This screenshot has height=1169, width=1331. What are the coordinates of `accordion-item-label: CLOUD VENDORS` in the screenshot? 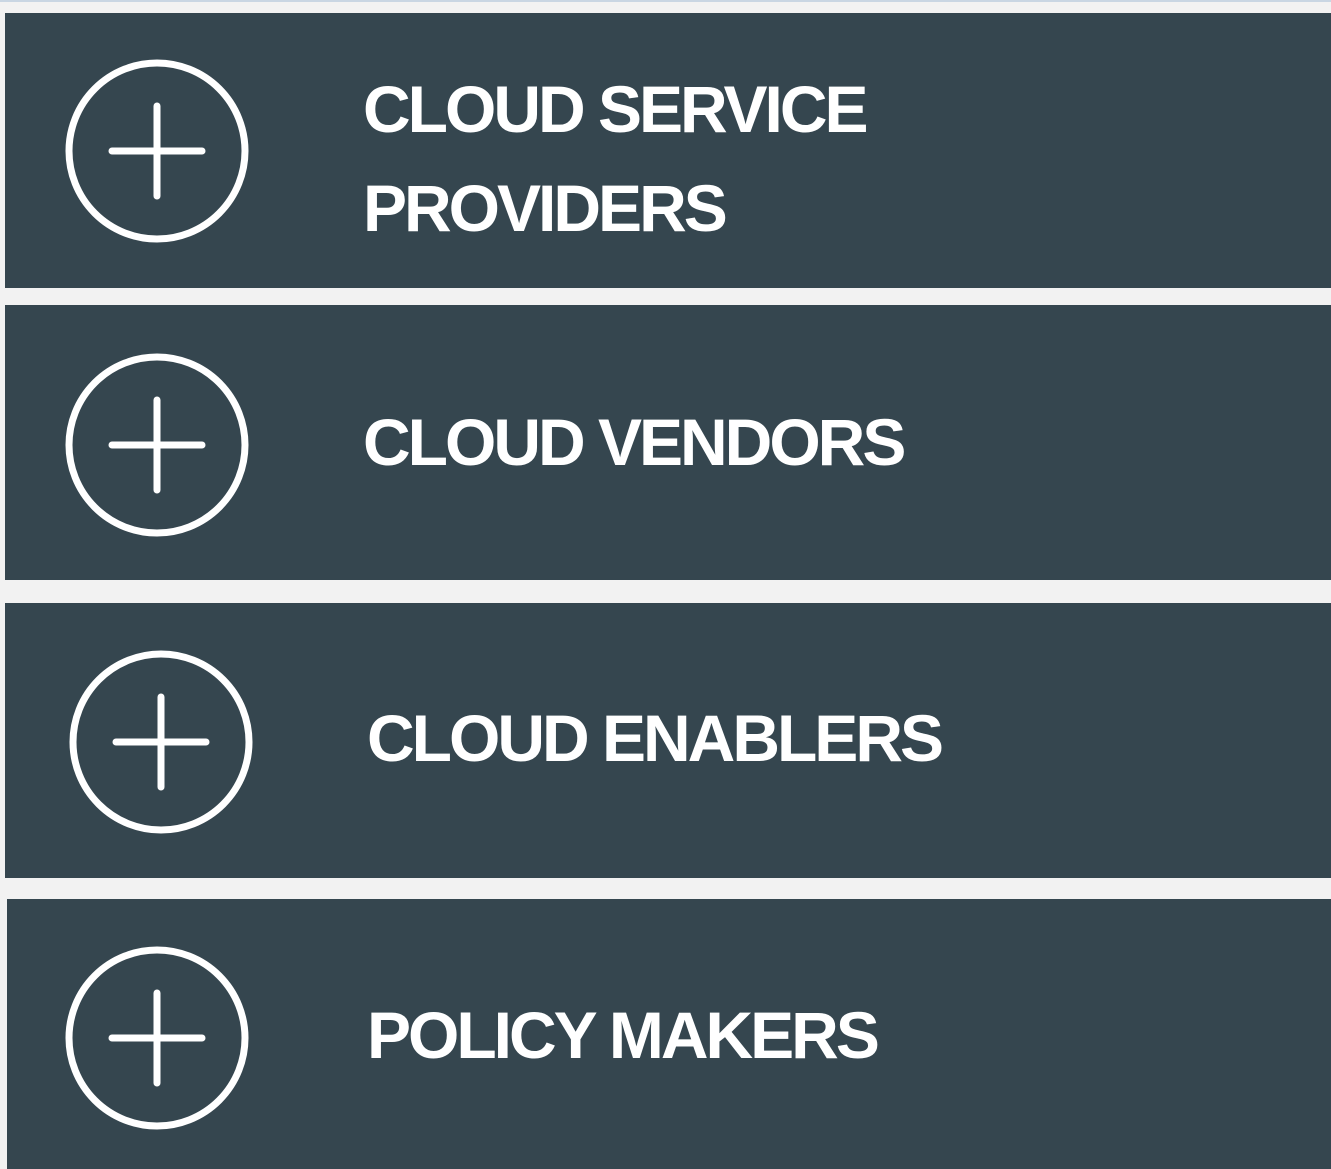 It's located at (634, 442).